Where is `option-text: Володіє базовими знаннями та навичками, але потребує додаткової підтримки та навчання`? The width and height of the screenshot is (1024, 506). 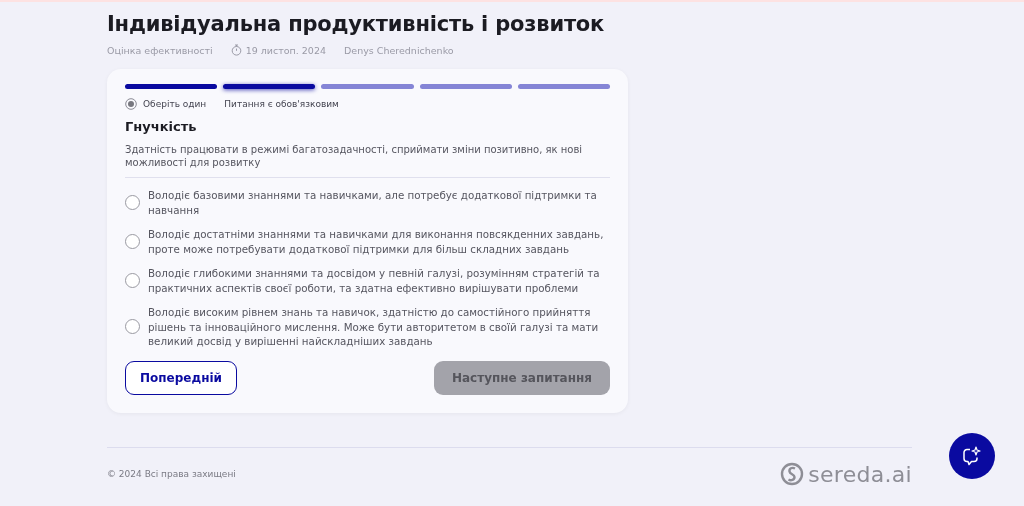 option-text: Володіє базовими знаннями та навичками, але потребує додаткової підтримки та навчання is located at coordinates (373, 202).